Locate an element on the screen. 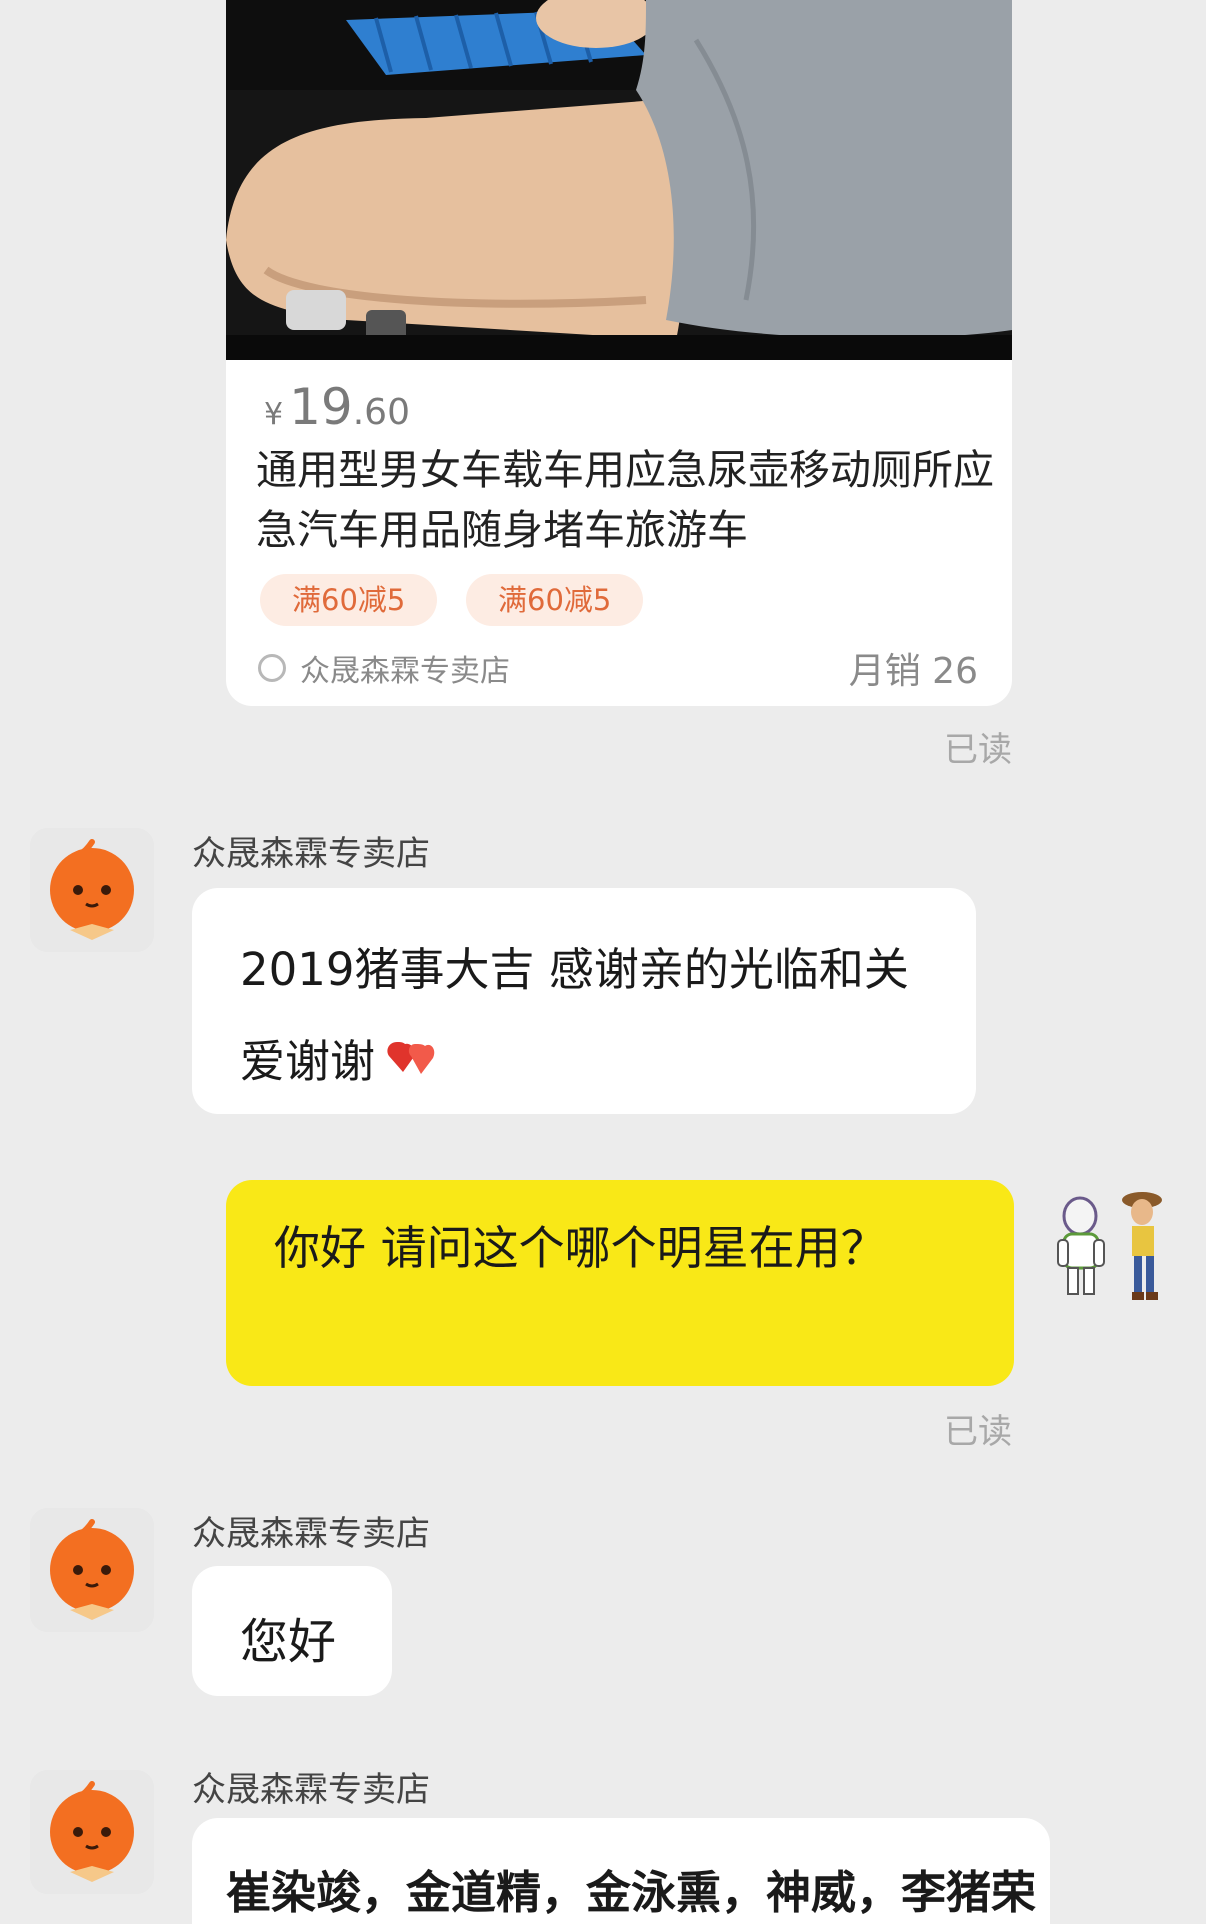 The width and height of the screenshot is (1206, 1924). message-text-content: 2019猪事大吉 感谢亲的光临和关爱谢谢 is located at coordinates (574, 1015).